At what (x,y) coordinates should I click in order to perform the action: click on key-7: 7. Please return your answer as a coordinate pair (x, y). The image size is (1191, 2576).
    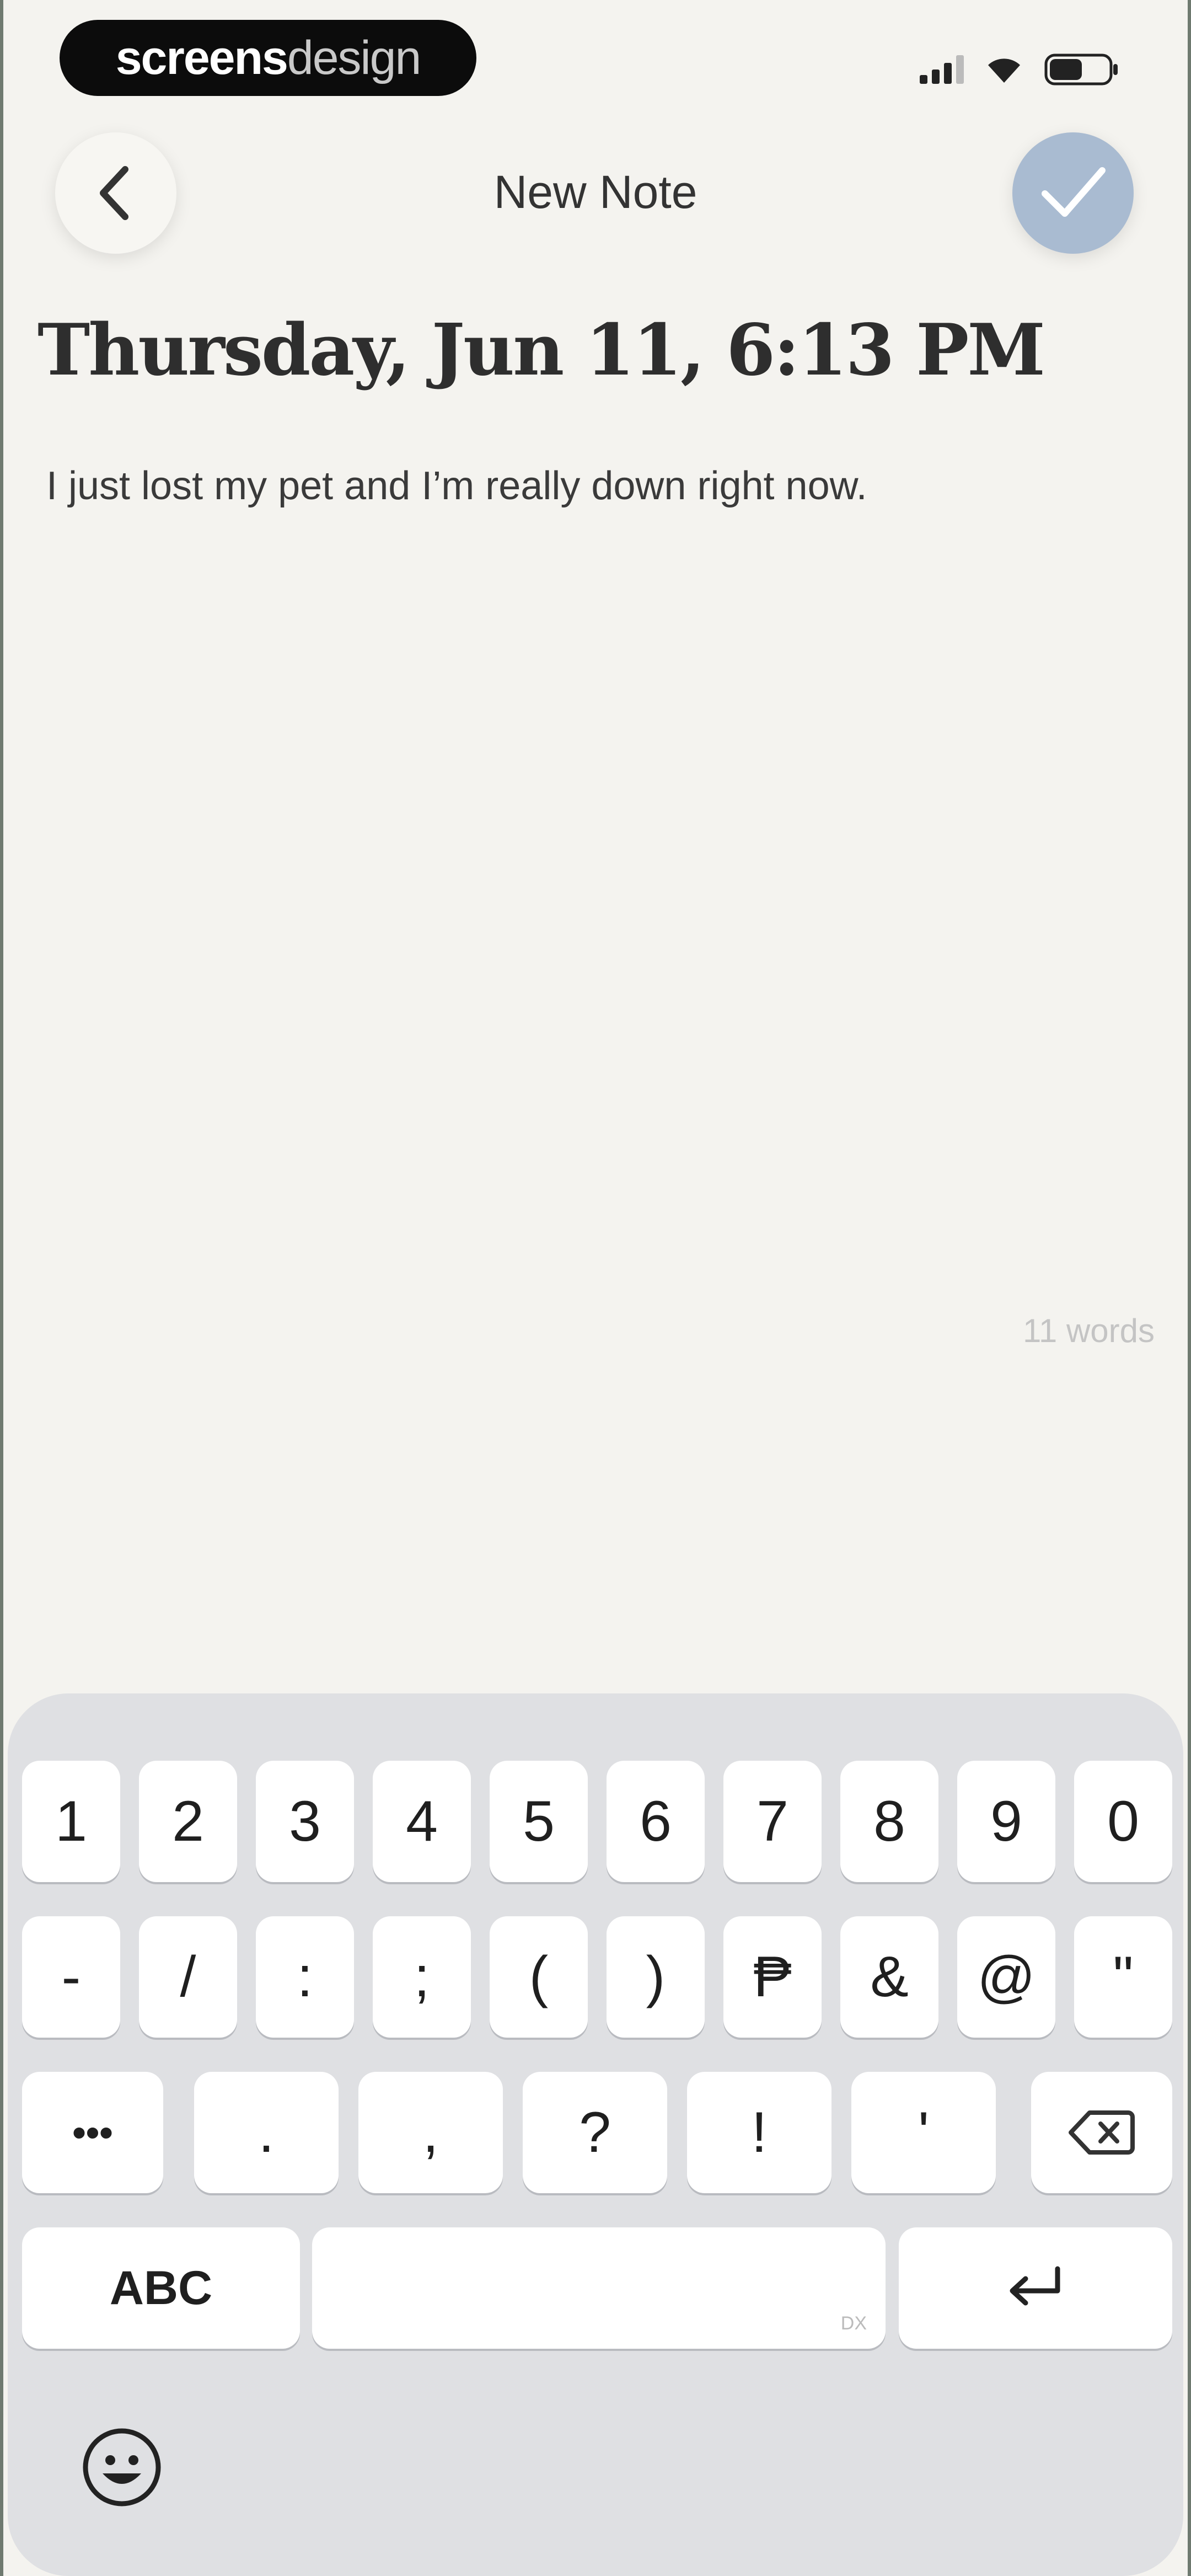
    Looking at the image, I should click on (772, 1821).